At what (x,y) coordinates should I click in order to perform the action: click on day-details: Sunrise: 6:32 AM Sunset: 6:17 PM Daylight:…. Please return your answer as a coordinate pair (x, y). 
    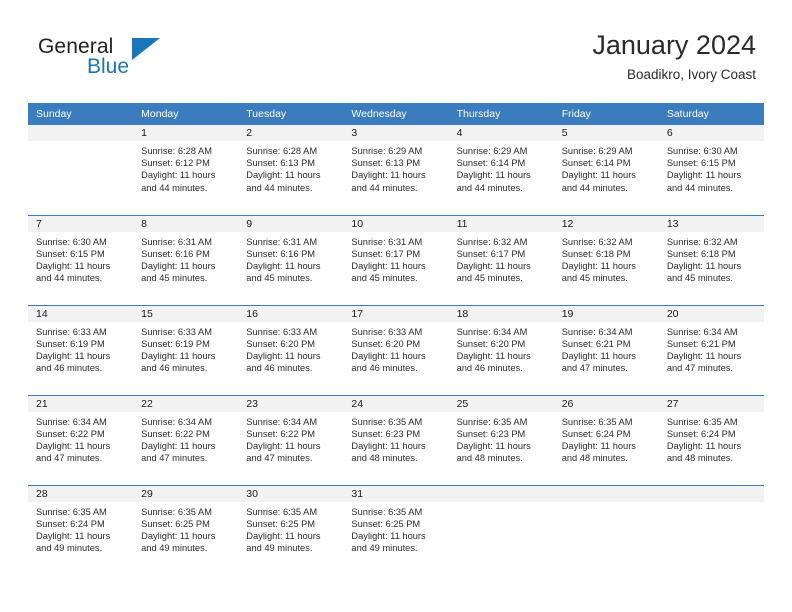
    Looking at the image, I should click on (501, 258).